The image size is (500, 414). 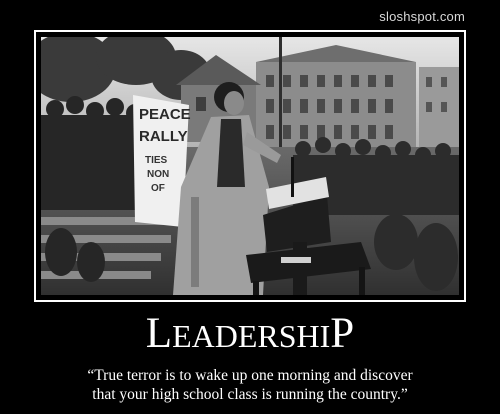 What do you see at coordinates (342, 333) in the screenshot?
I see `title-last-letter: P` at bounding box center [342, 333].